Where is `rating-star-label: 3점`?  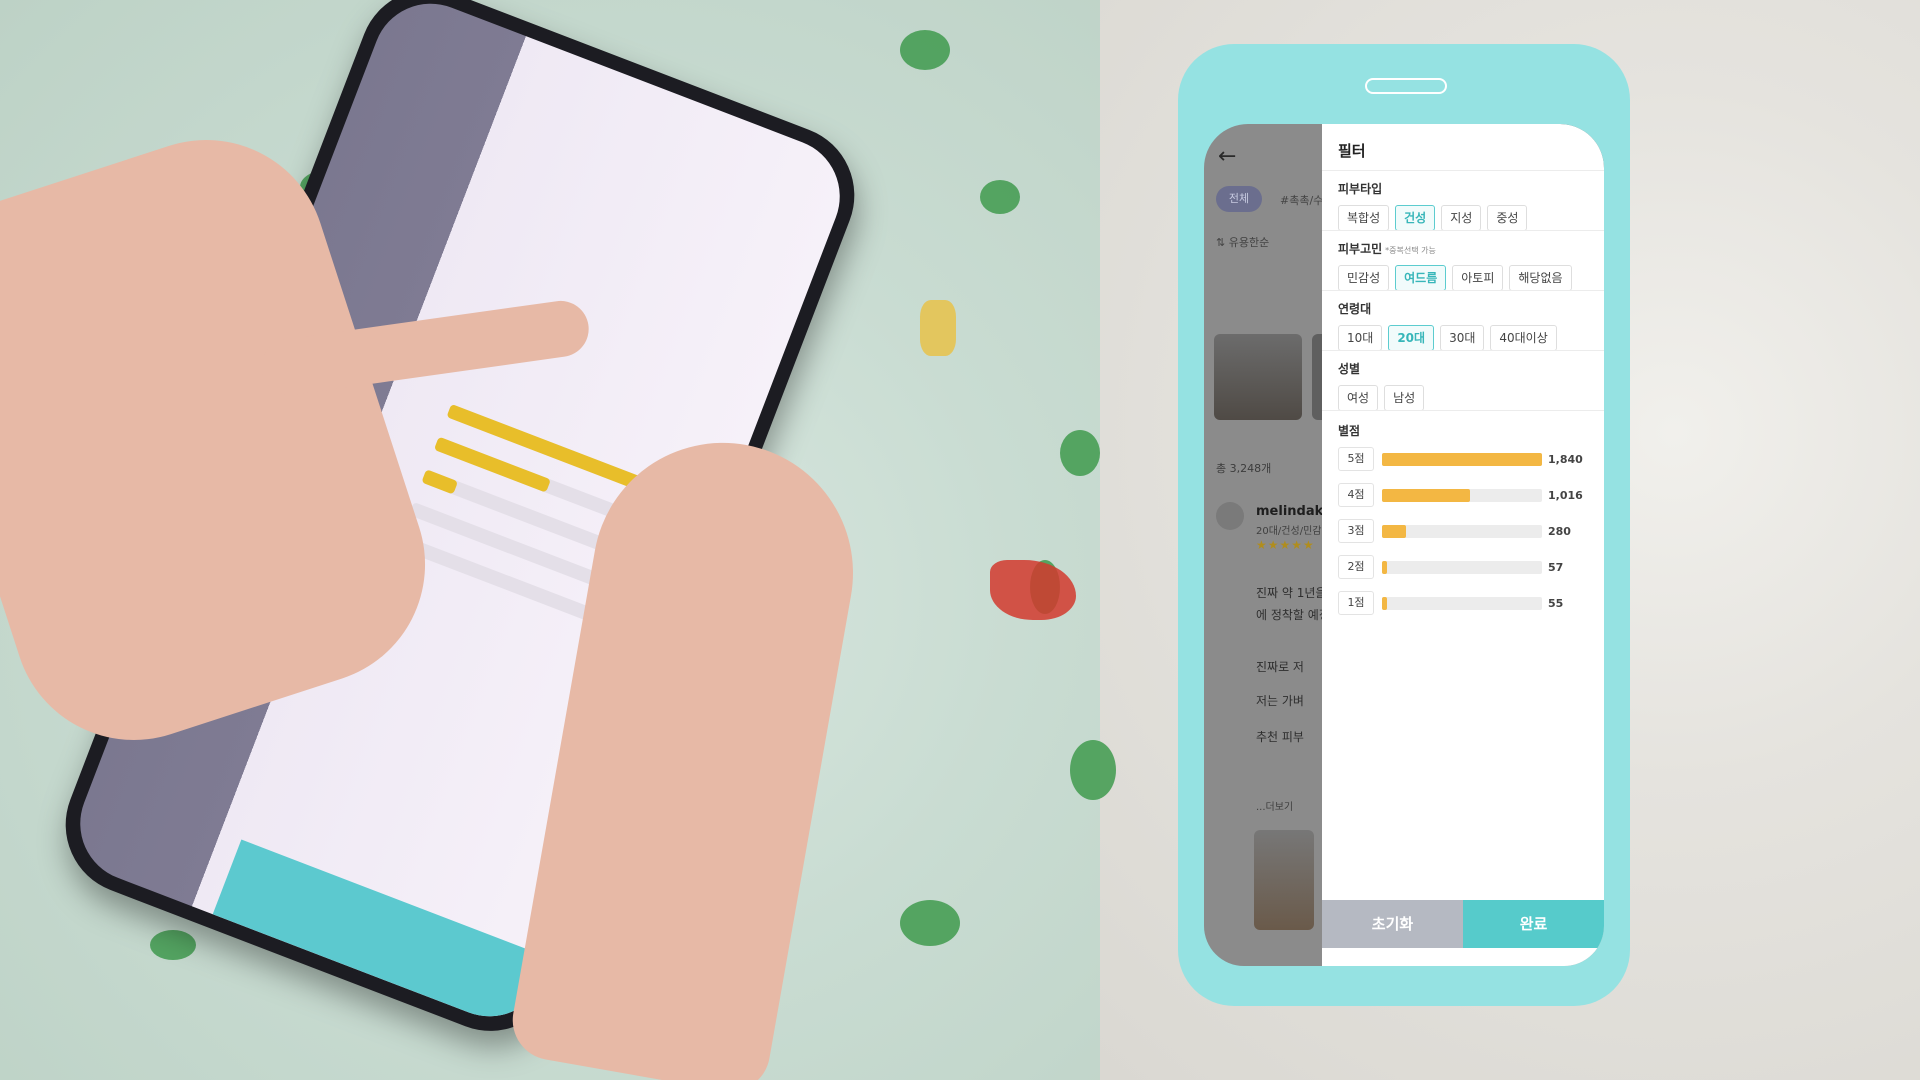 rating-star-label: 3점 is located at coordinates (1356, 531).